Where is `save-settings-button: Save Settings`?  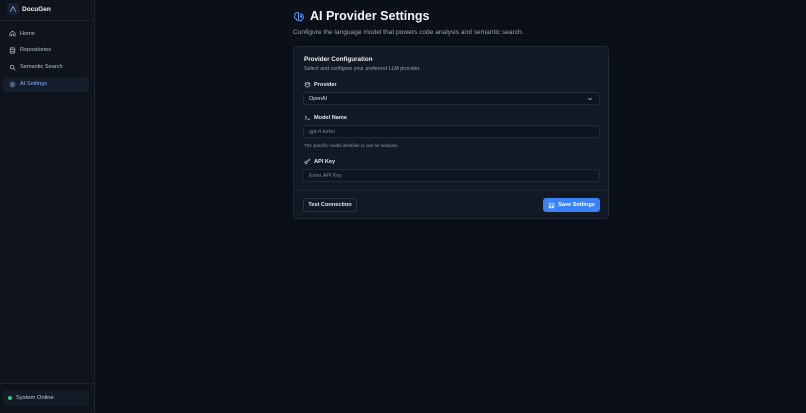 save-settings-button: Save Settings is located at coordinates (571, 205).